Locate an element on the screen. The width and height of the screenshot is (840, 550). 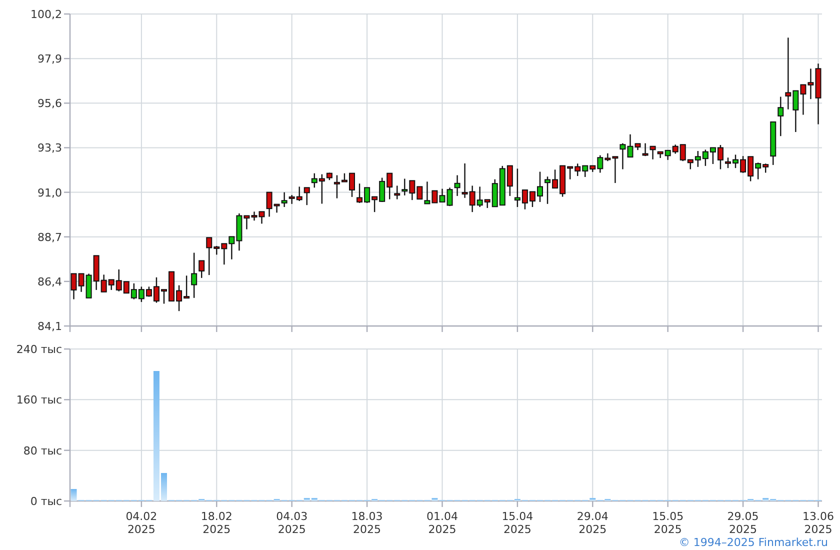
y-axis-label: 86,4 is located at coordinates (50, 281).